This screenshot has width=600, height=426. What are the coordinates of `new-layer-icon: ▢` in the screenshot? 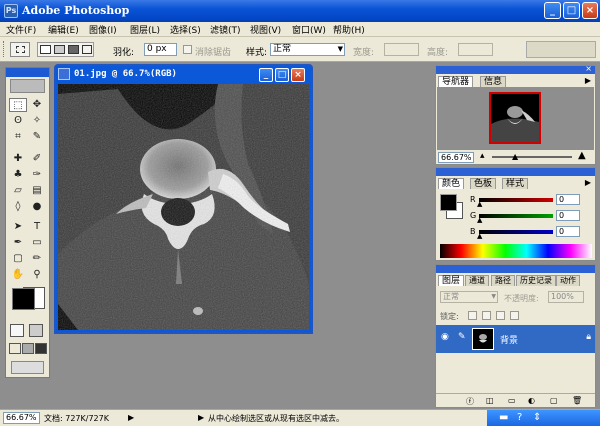 It's located at (554, 400).